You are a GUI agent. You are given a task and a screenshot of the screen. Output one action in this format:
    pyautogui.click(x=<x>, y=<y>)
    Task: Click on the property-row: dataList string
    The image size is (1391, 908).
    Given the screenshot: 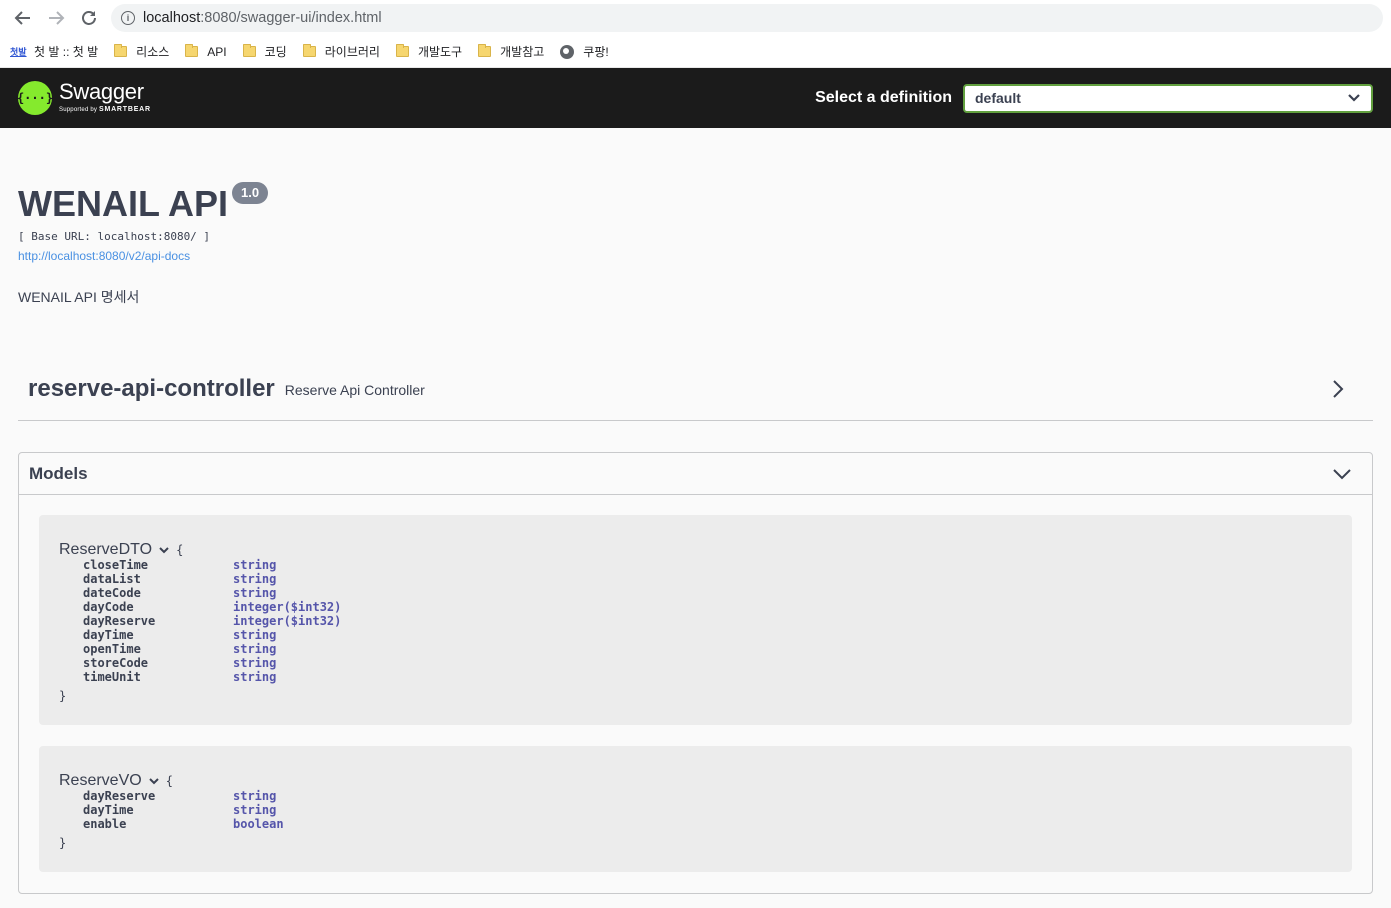 What is the action you would take?
    pyautogui.click(x=212, y=579)
    